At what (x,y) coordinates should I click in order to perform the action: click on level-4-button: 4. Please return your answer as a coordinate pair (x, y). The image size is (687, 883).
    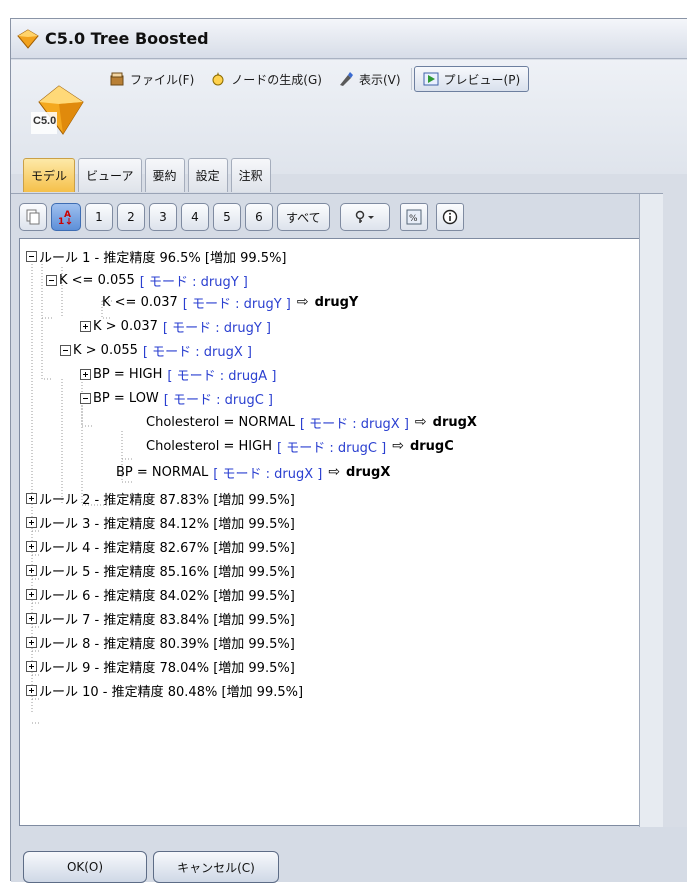
    Looking at the image, I should click on (195, 217).